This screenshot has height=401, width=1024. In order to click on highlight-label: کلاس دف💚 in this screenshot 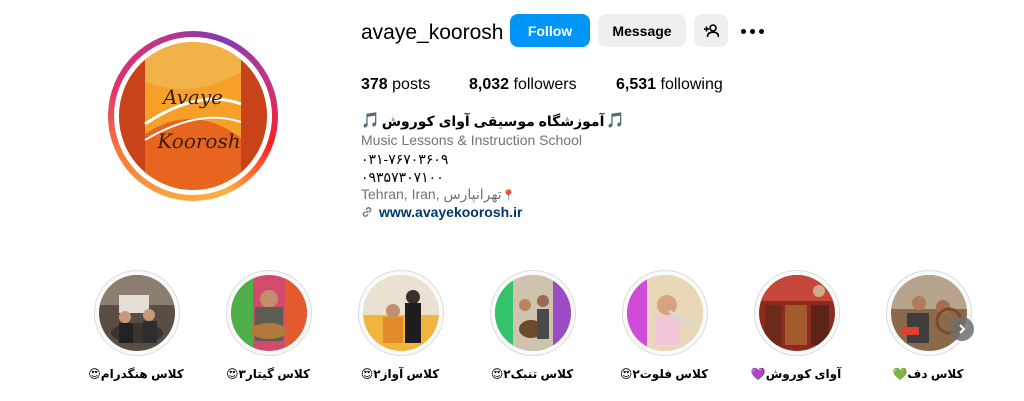, I will do `click(928, 374)`.